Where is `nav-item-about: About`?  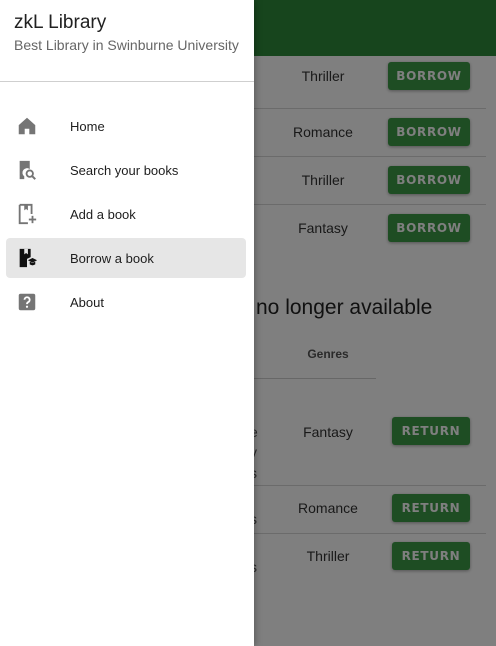
nav-item-about: About is located at coordinates (126, 302).